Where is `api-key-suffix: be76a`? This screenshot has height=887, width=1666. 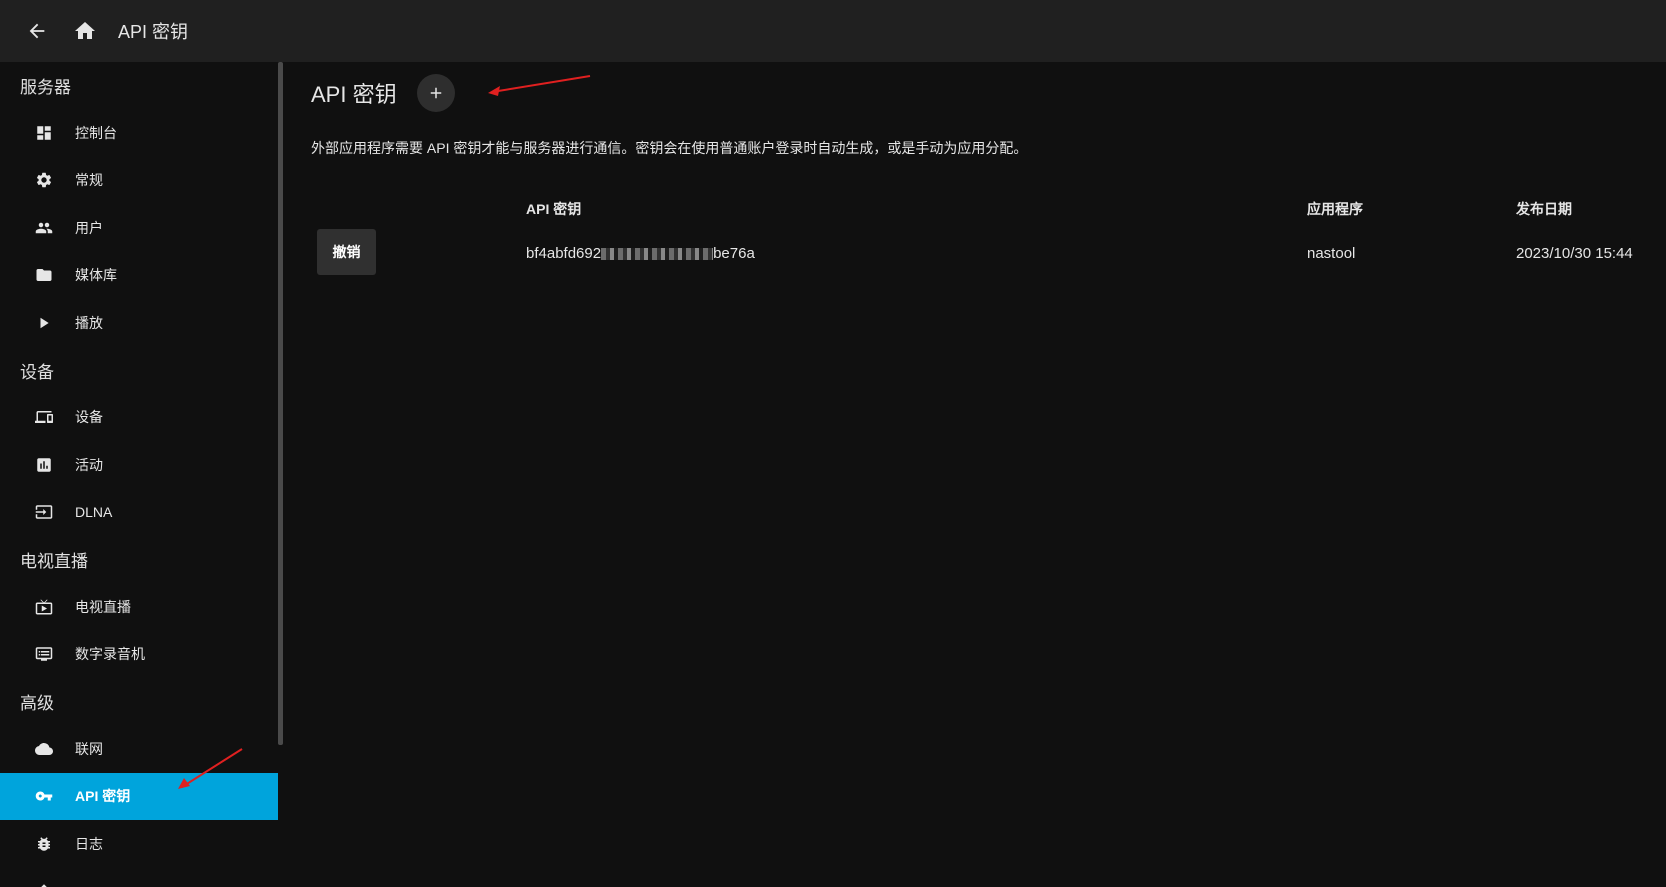
api-key-suffix: be76a is located at coordinates (734, 253).